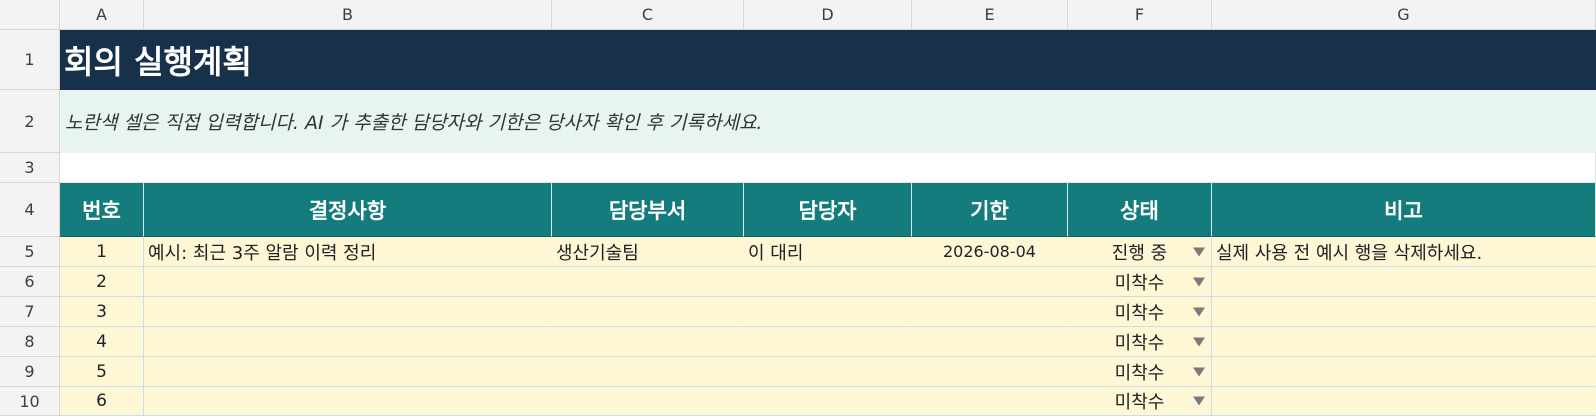 This screenshot has width=1596, height=418. Describe the element at coordinates (648, 210) in the screenshot. I see `table-header-department: 담당부서` at that location.